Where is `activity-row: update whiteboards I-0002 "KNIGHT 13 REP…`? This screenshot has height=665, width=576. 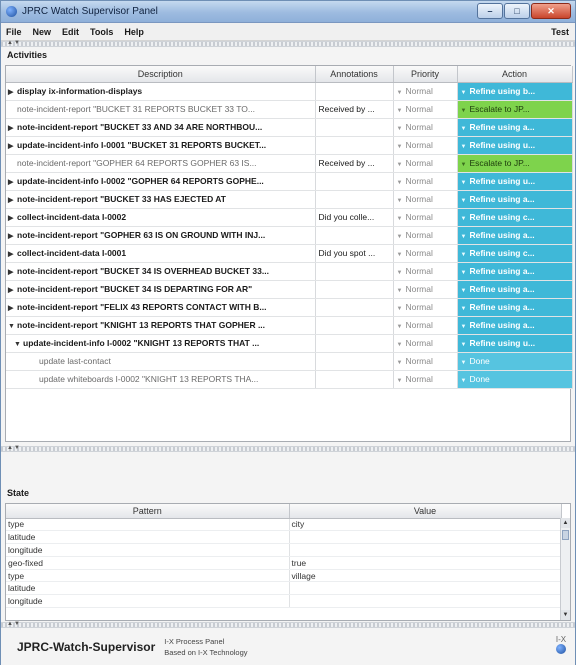 activity-row: update whiteboards I-0002 "KNIGHT 13 REP… is located at coordinates (289, 379).